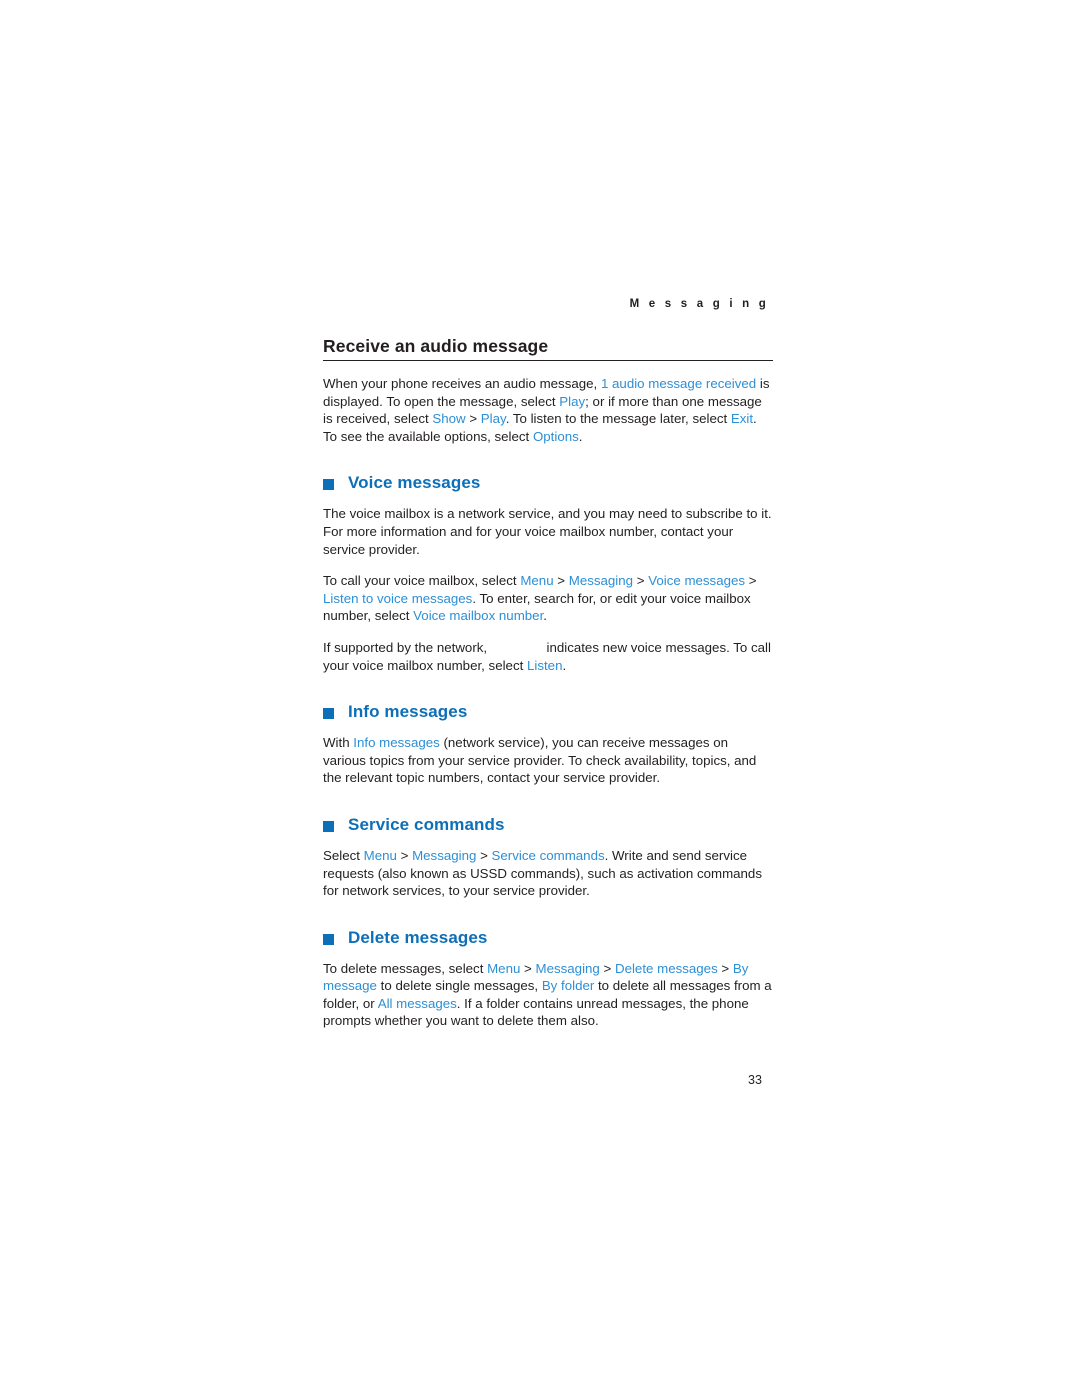 The image size is (1080, 1397). Describe the element at coordinates (407, 647) in the screenshot. I see `body-text: If supported by the network,` at that location.